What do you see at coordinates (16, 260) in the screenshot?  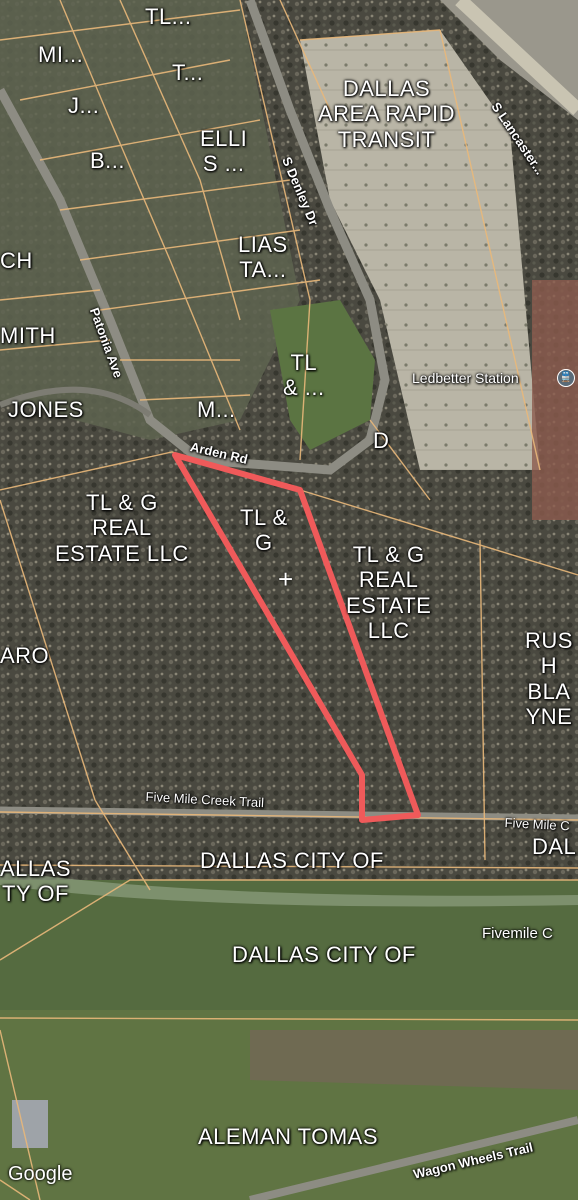 I see `parcel-label-ch: CH` at bounding box center [16, 260].